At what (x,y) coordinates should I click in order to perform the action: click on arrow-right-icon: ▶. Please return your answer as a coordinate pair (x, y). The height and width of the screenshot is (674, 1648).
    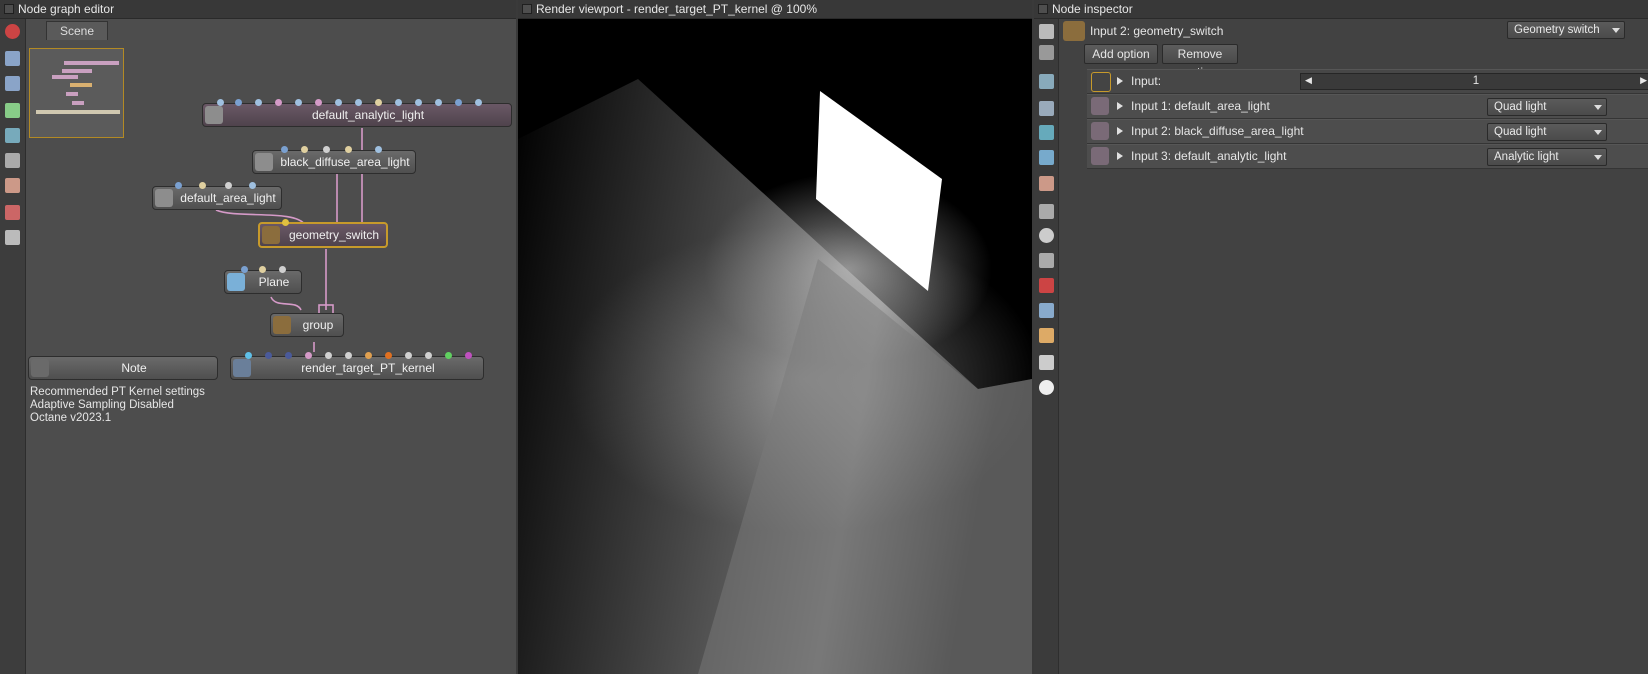
    Looking at the image, I should click on (1643, 80).